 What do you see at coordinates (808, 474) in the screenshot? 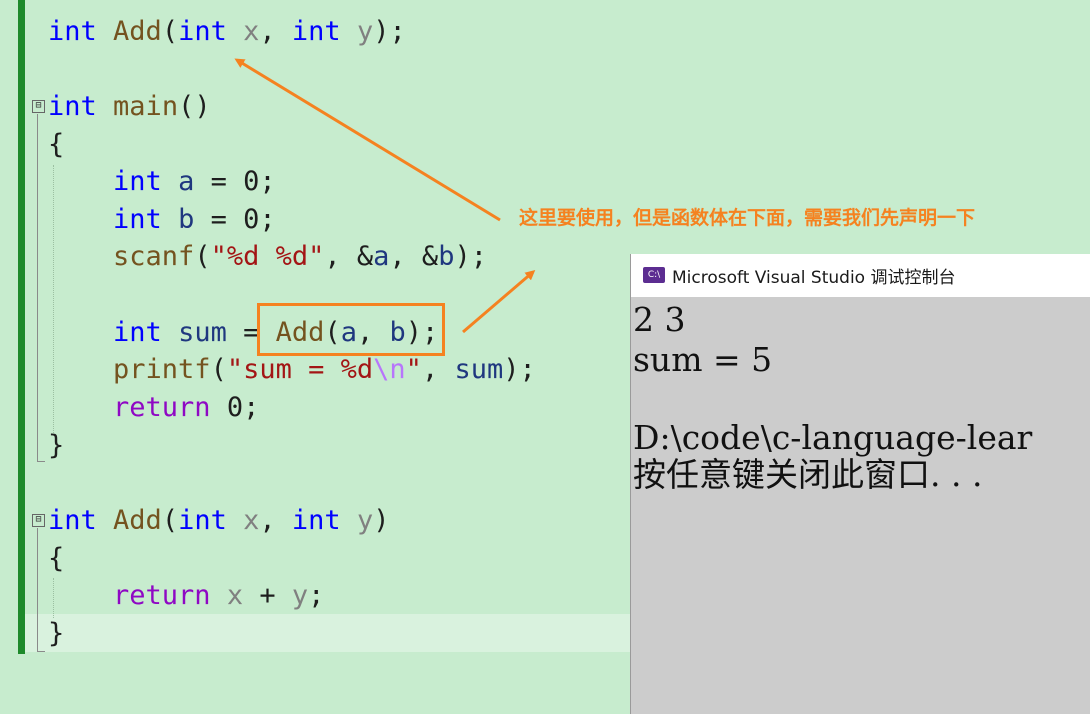
I see `console-output-line: 按任意键关闭此窗口. . .` at bounding box center [808, 474].